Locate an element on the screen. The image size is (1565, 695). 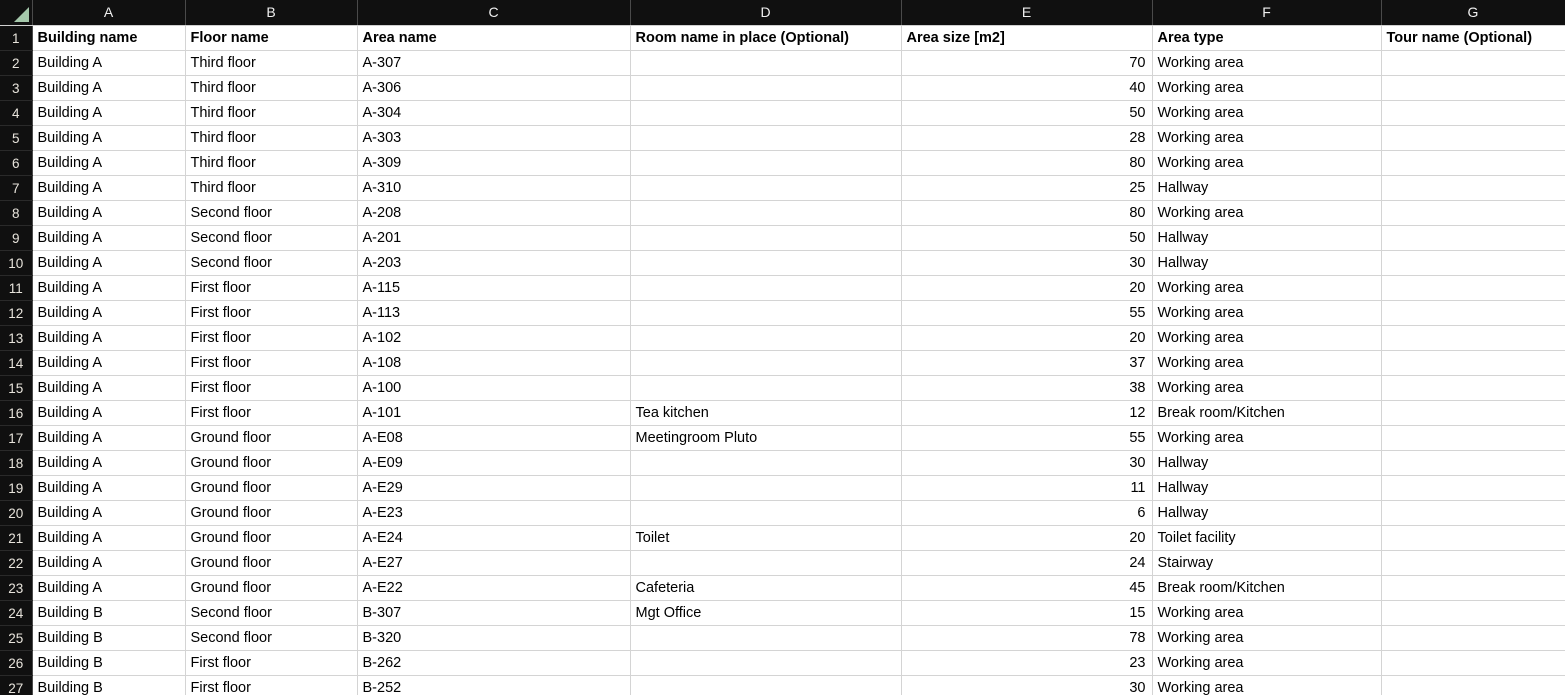
table-row: 7 Building A Third floor A-310 25 Hallway is located at coordinates (782, 188).